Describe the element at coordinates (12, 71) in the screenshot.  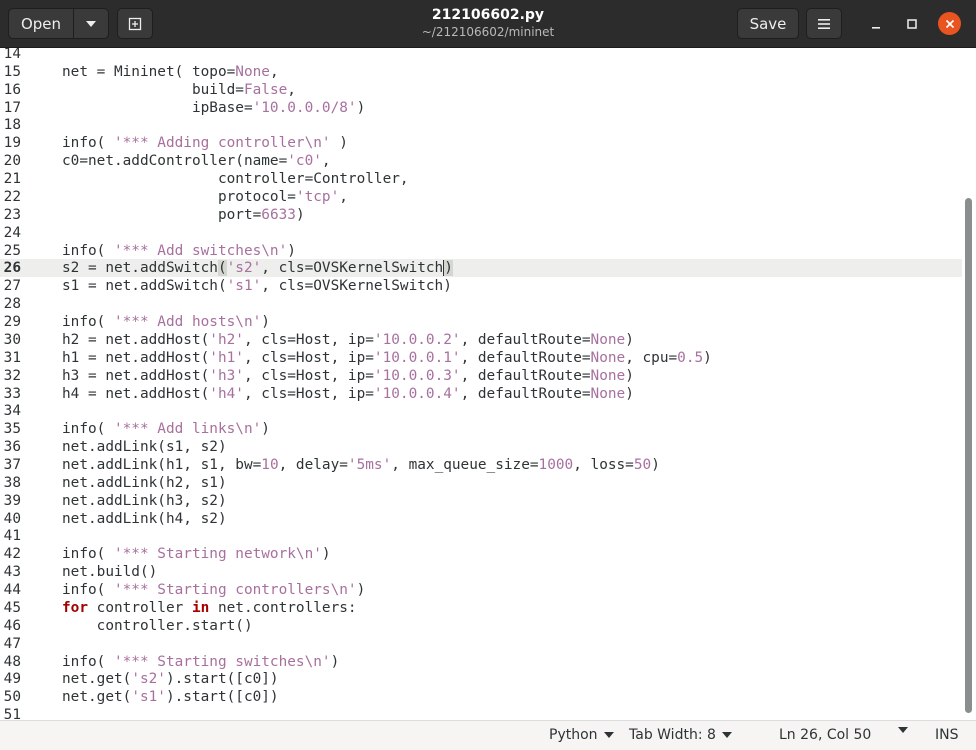
I see `line-number: 15` at that location.